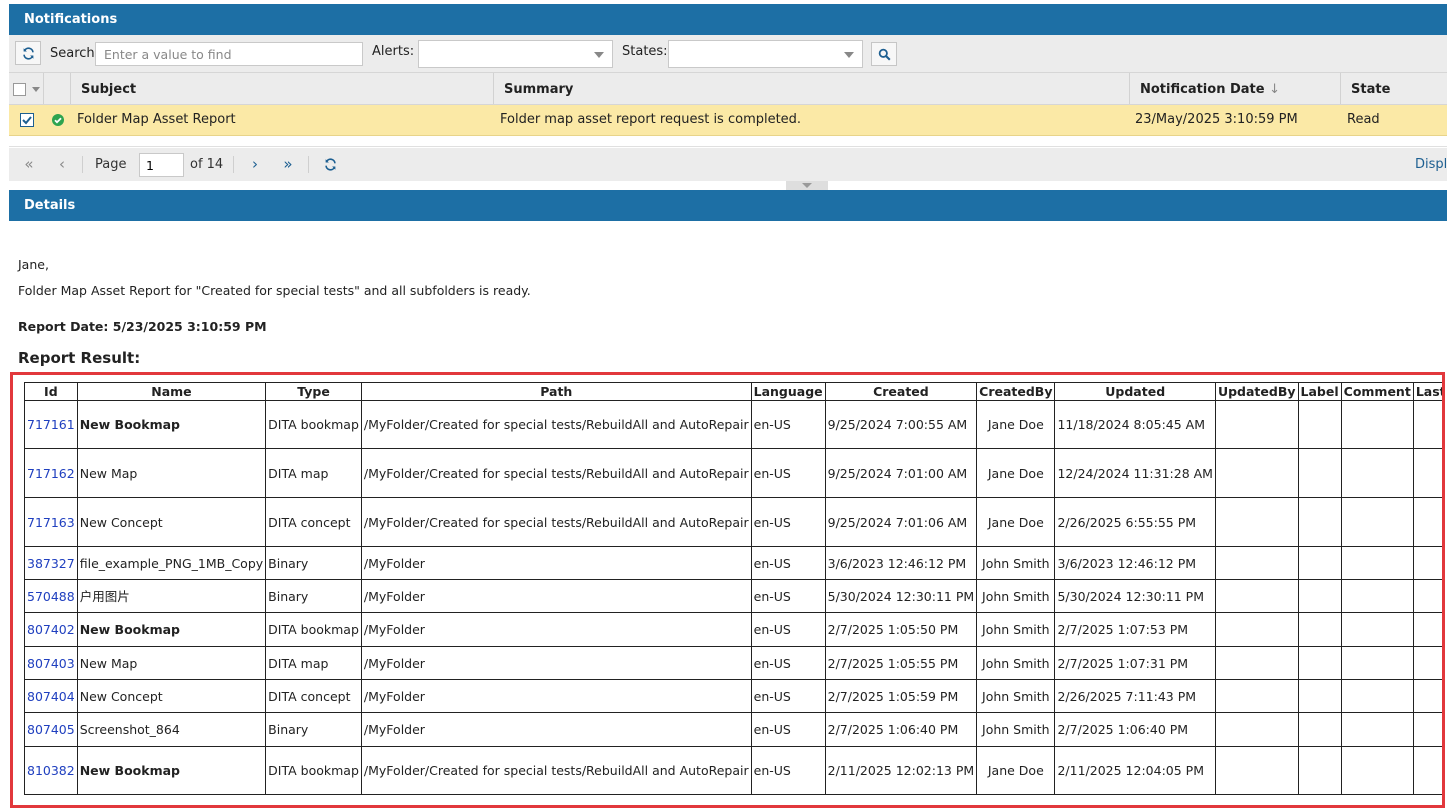 The height and width of the screenshot is (810, 1447). Describe the element at coordinates (161, 165) in the screenshot. I see `page-input` at that location.